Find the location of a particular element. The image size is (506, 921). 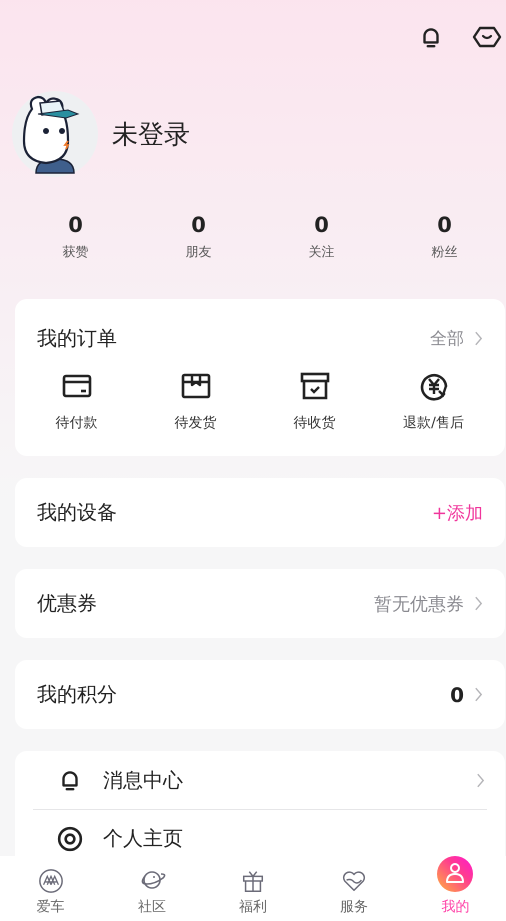

stat-label: 获赞 is located at coordinates (75, 252).